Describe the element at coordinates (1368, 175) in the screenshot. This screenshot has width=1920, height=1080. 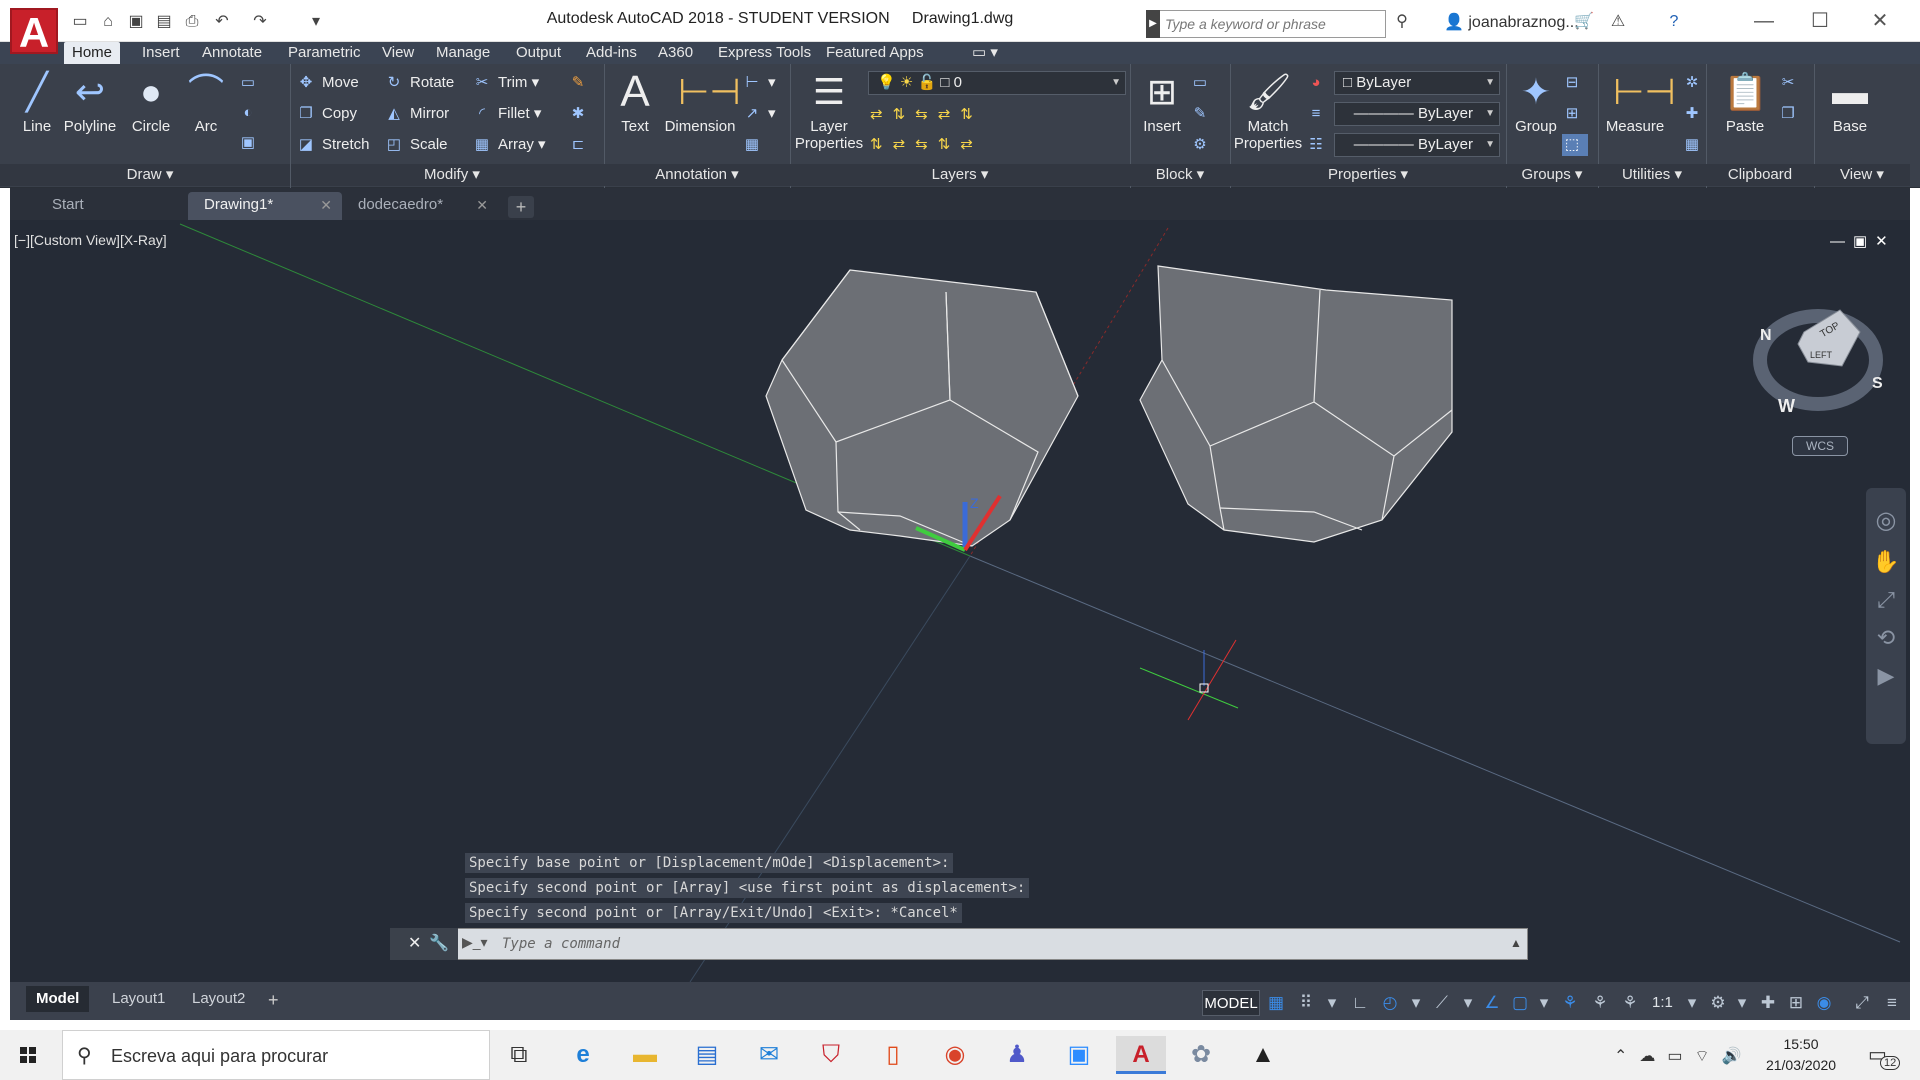
I see `properties-panel-title: Properties ▾` at that location.